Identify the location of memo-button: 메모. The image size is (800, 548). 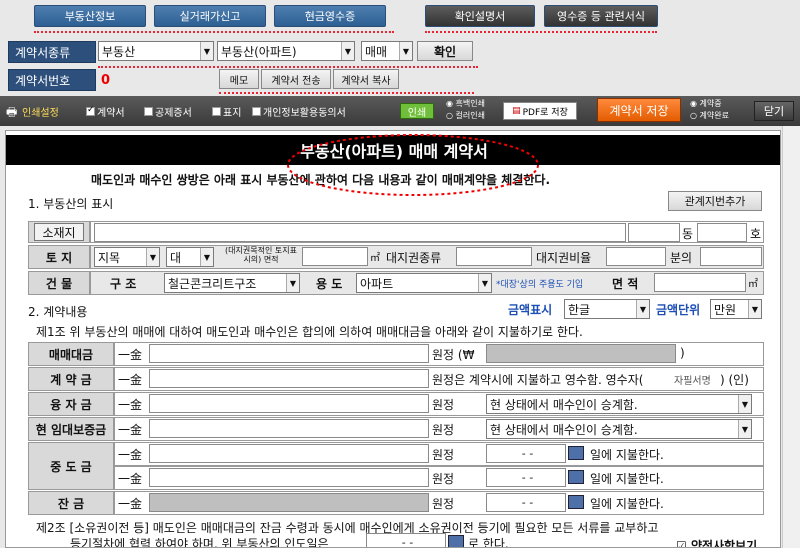
(239, 79).